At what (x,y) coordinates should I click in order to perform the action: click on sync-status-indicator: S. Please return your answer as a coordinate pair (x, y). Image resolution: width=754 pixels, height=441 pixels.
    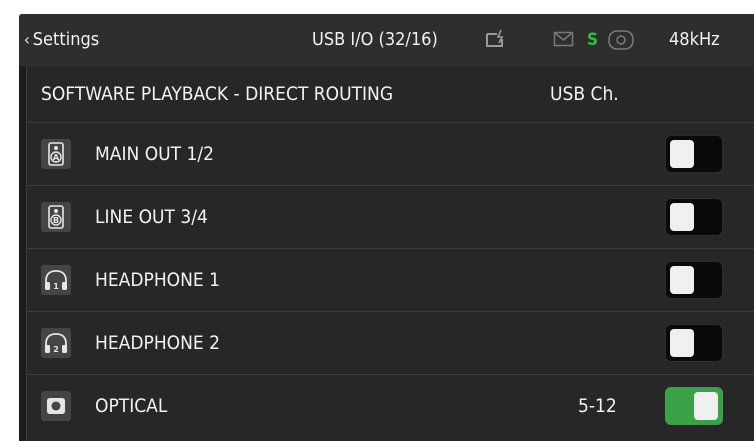
    Looking at the image, I should click on (593, 40).